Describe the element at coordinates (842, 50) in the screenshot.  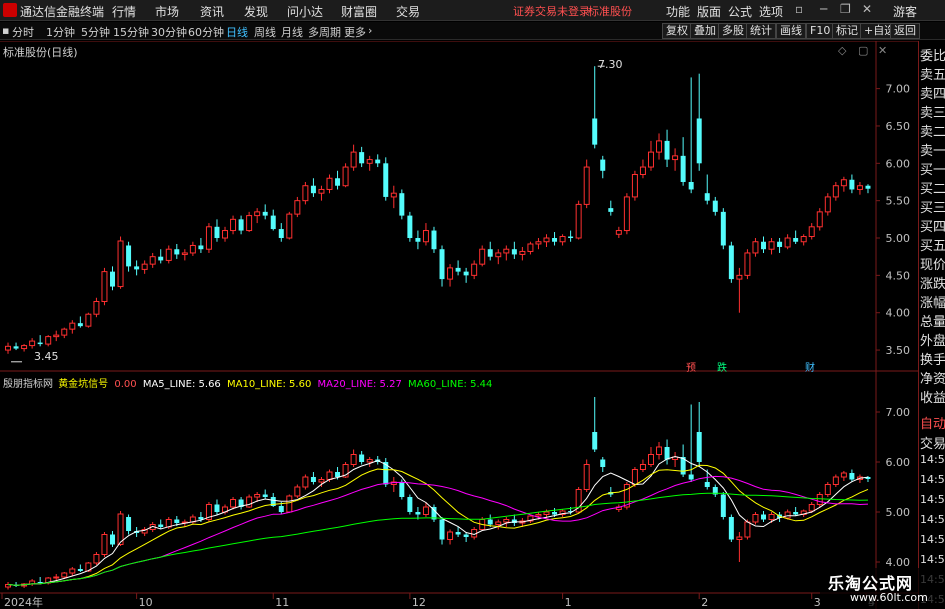
I see `panel-settings-icon: ◇` at that location.